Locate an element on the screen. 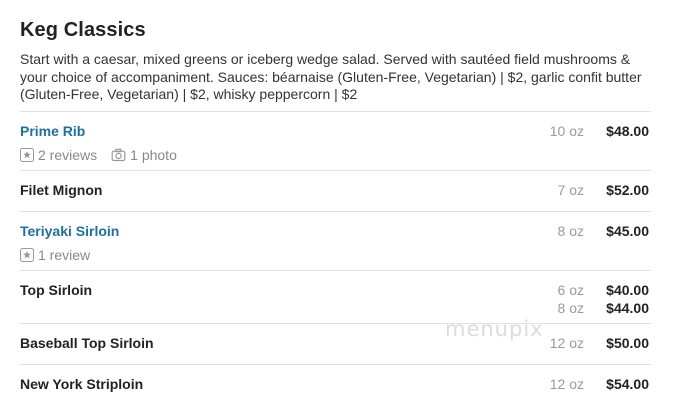  reviews-count: 1 review is located at coordinates (64, 255).